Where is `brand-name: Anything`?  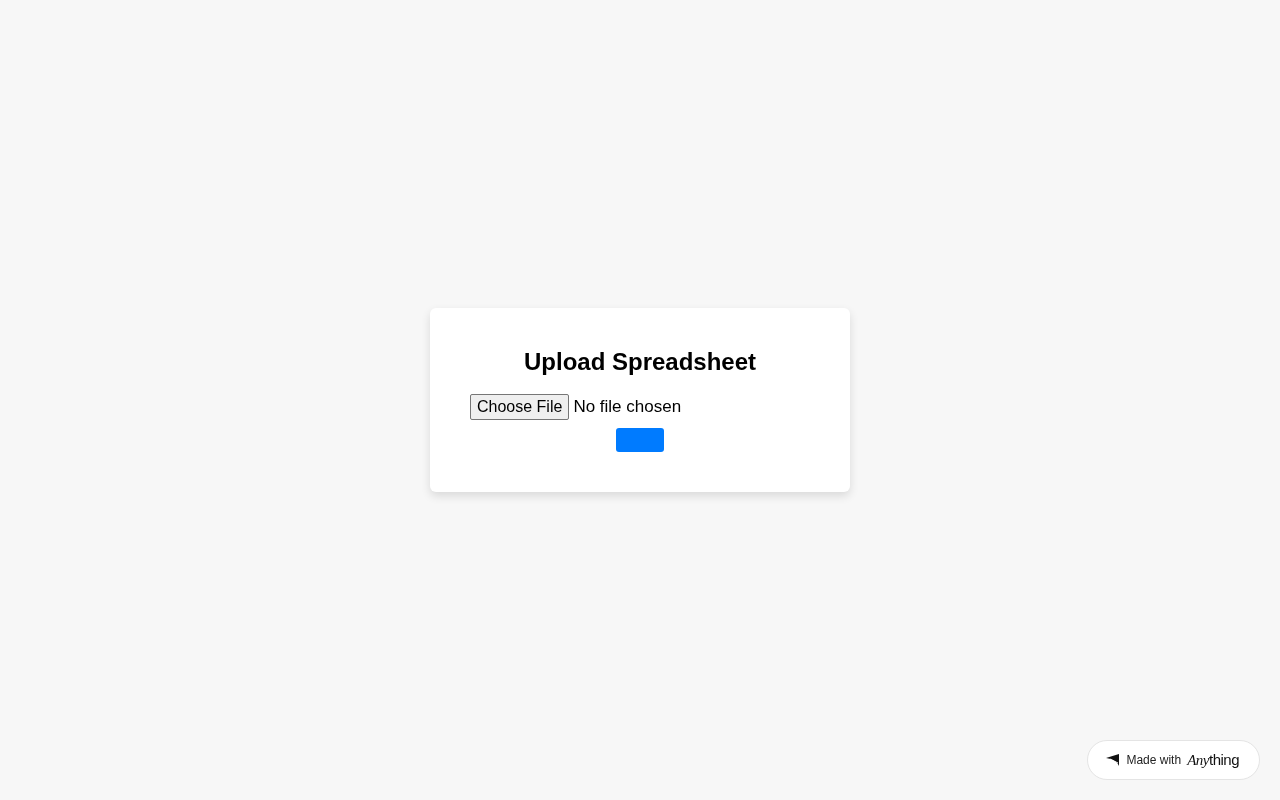
brand-name: Anything is located at coordinates (1213, 760).